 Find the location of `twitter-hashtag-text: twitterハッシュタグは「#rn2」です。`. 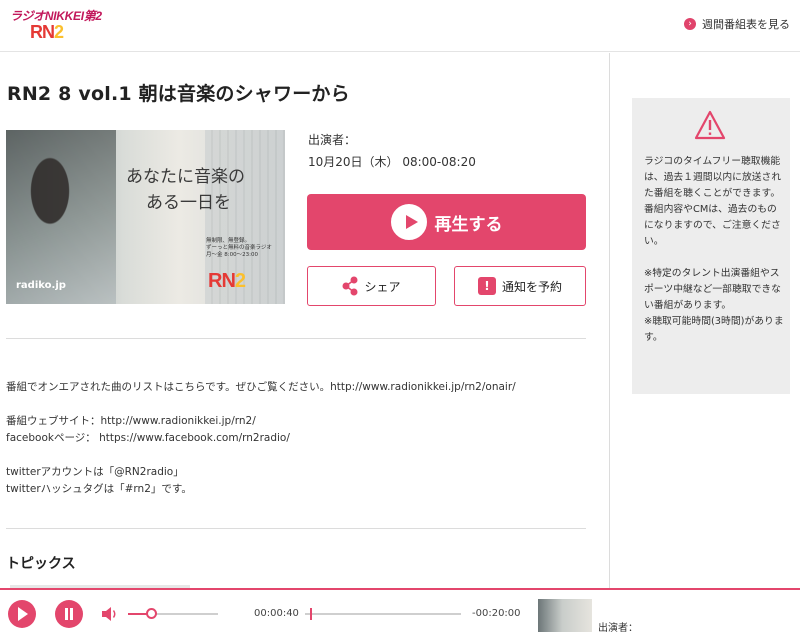

twitter-hashtag-text: twitterハッシュタグは「#rn2」です。 is located at coordinates (99, 489).